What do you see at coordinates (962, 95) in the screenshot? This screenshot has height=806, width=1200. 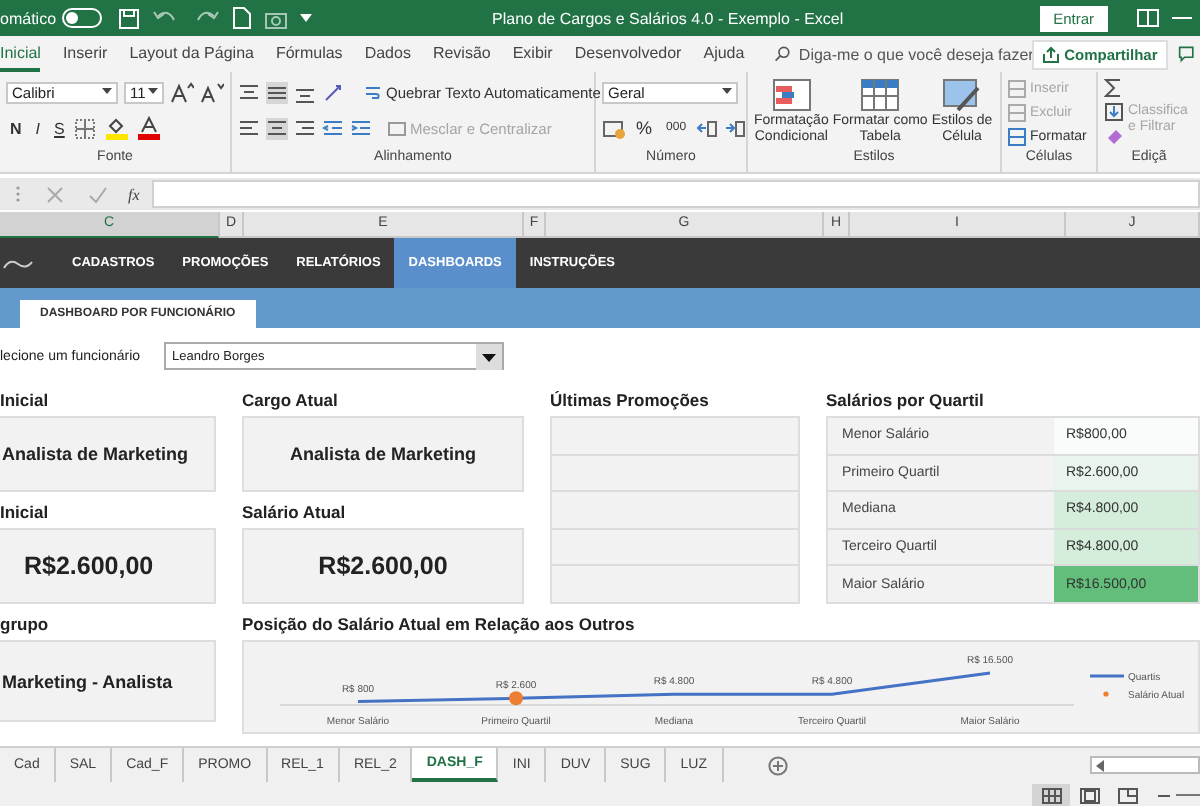 I see `paintbrush-icon` at bounding box center [962, 95].